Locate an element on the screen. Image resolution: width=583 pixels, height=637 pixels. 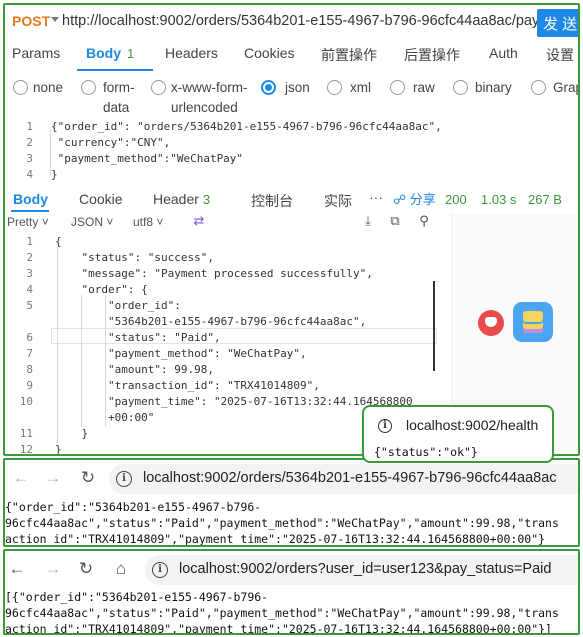
health-url: localhost:9002/health is located at coordinates (472, 425).